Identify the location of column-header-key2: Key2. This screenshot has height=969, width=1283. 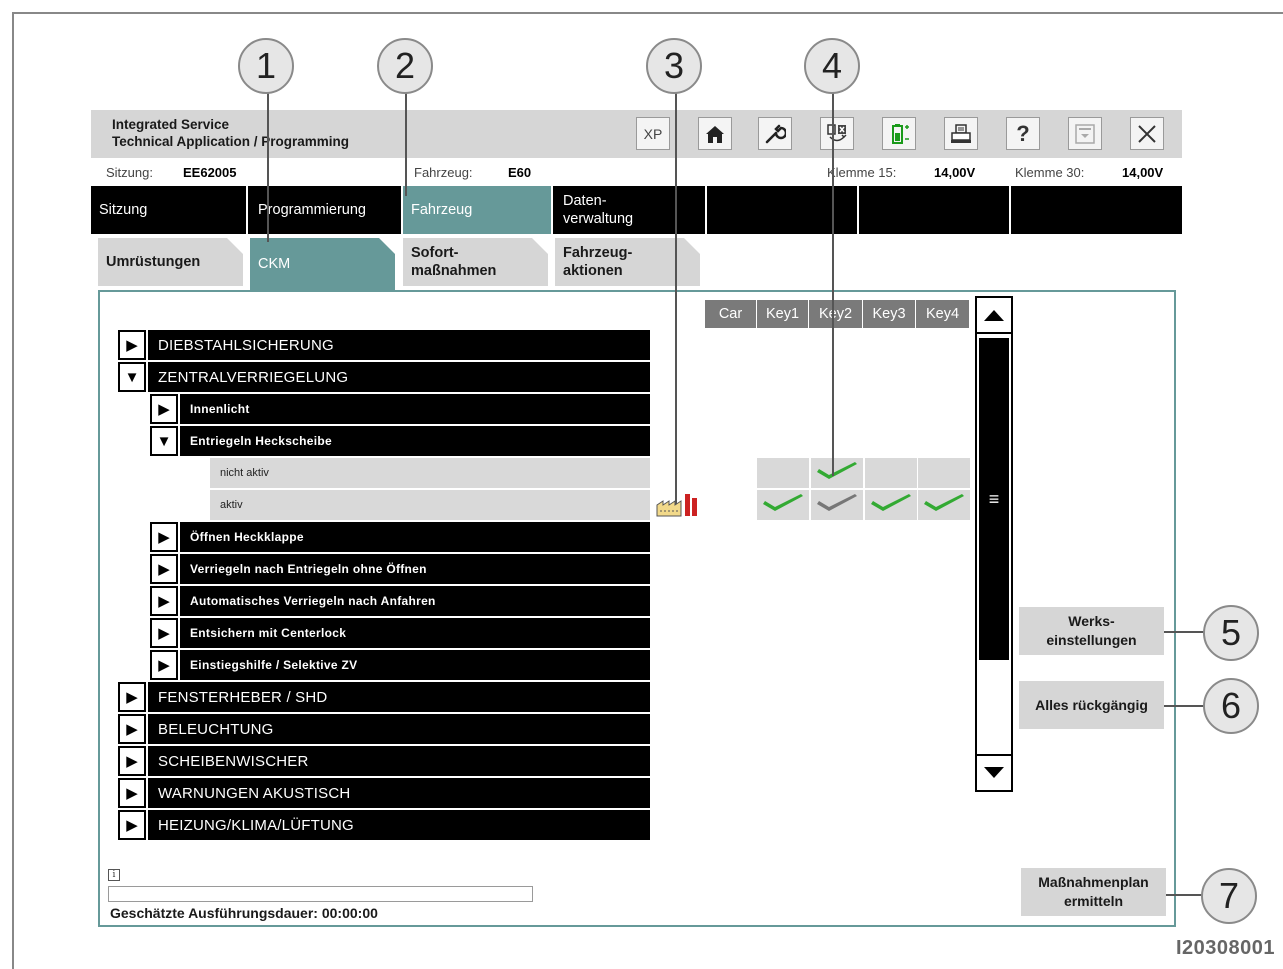
(836, 314).